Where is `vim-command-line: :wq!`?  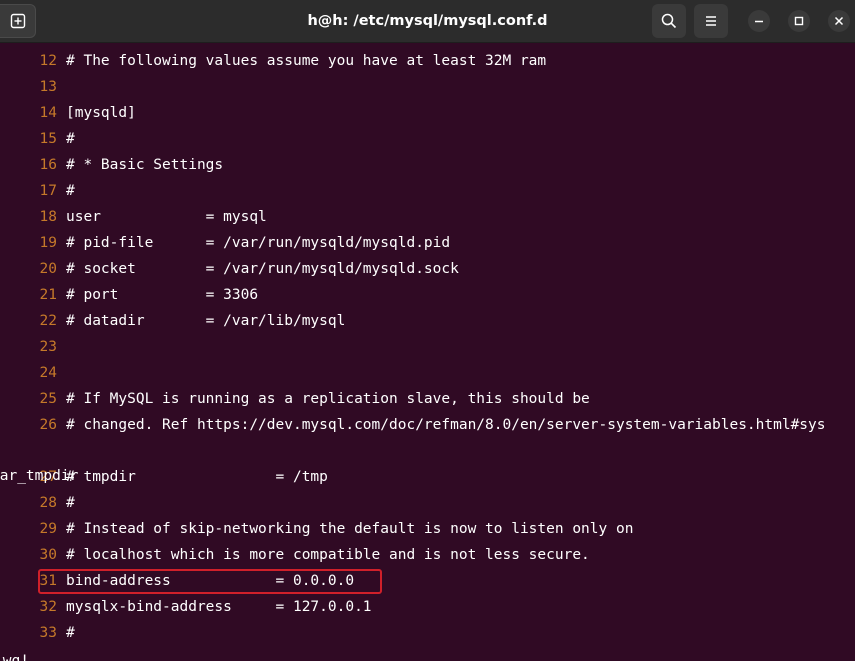
vim-command-line: :wq! is located at coordinates (14, 654).